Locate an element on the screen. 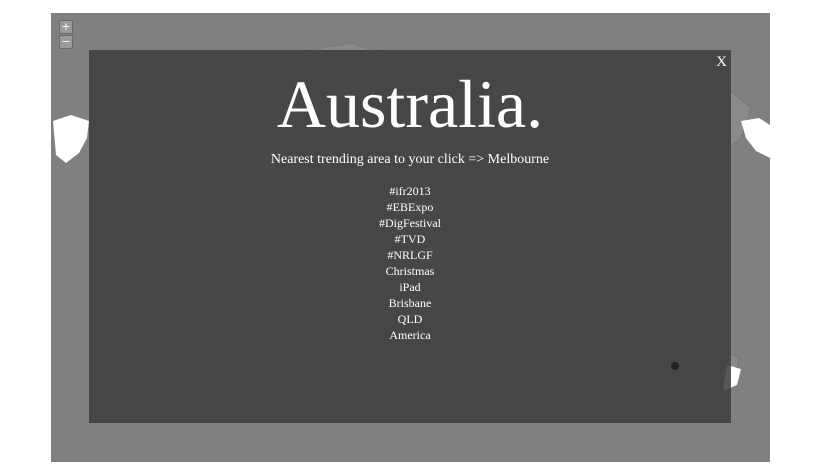 The image size is (830, 470). trend-item: #TVD is located at coordinates (410, 239).